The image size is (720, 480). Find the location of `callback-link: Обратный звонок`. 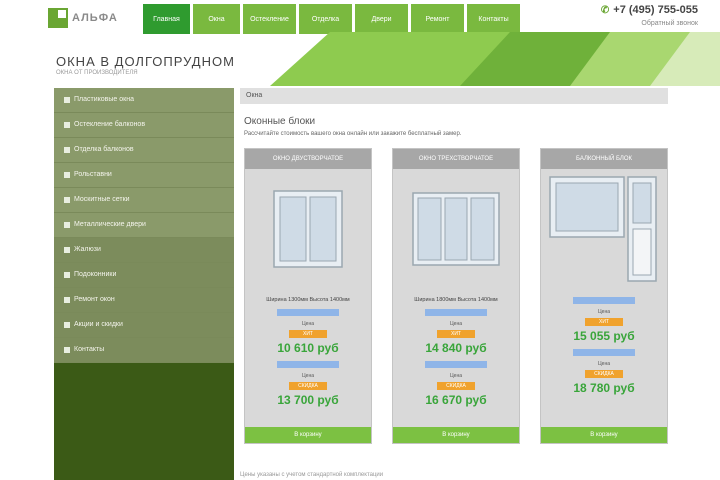

callback-link: Обратный звонок is located at coordinates (649, 23).